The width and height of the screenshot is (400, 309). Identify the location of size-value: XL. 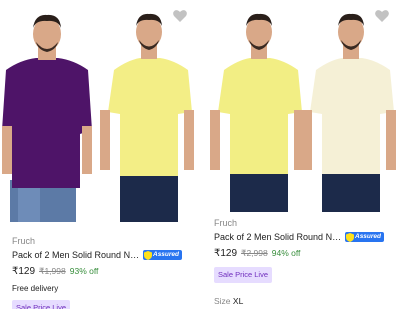
(238, 301).